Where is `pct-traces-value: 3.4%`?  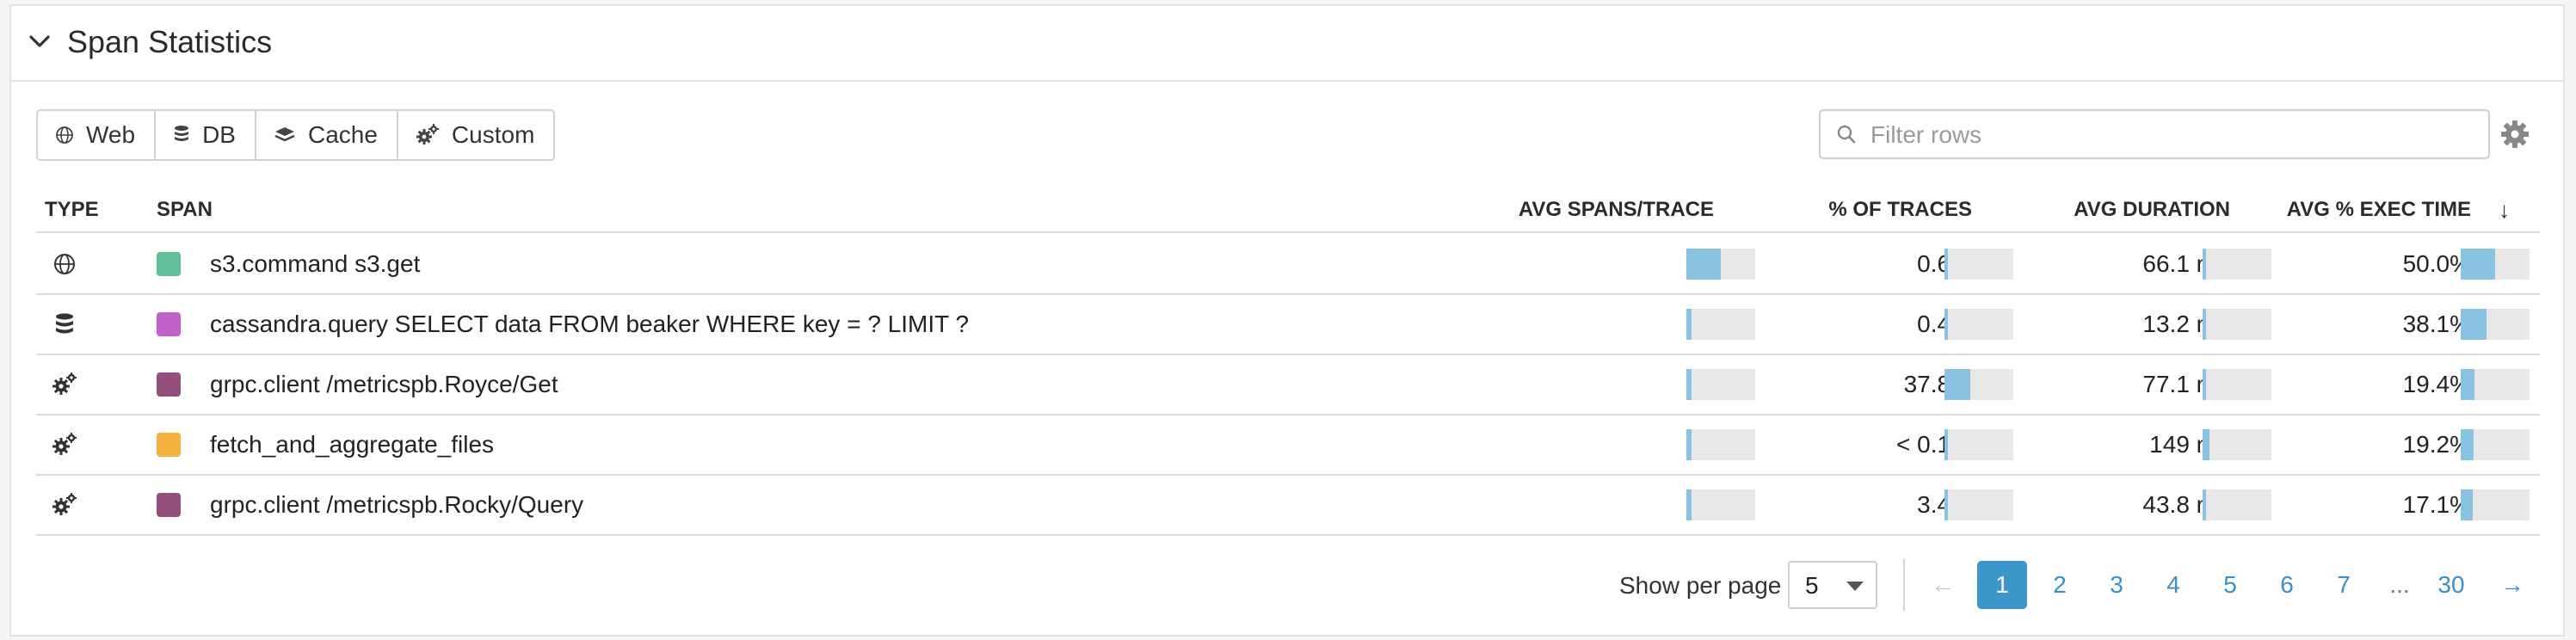 pct-traces-value: 3.4% is located at coordinates (1843, 505).